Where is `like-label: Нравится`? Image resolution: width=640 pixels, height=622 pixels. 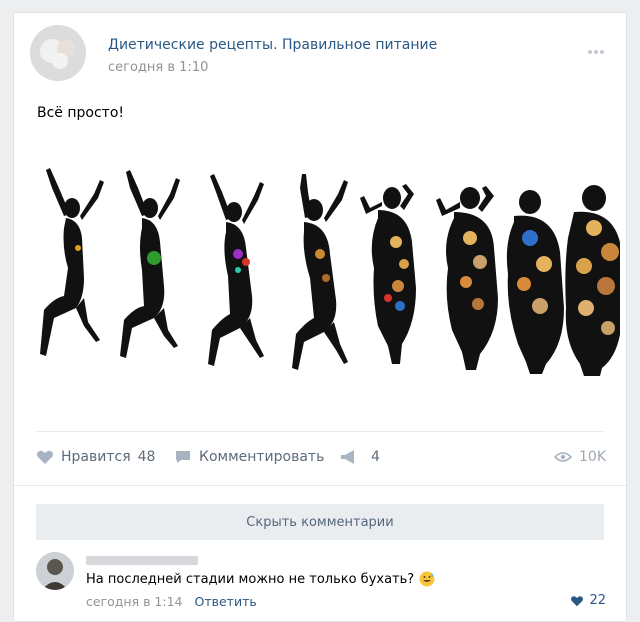 like-label: Нравится is located at coordinates (96, 457).